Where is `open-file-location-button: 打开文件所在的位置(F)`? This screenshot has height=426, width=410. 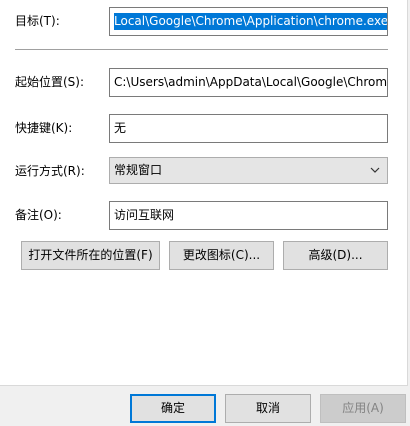
open-file-location-button: 打开文件所在的位置(F) is located at coordinates (90, 255).